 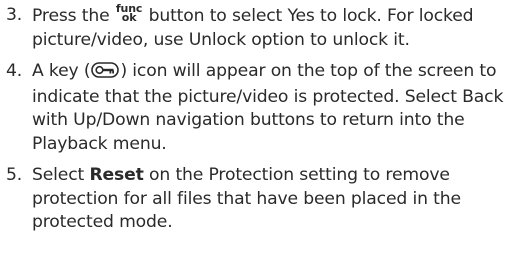 I want to click on step-text-start: Press the, so click(x=71, y=16).